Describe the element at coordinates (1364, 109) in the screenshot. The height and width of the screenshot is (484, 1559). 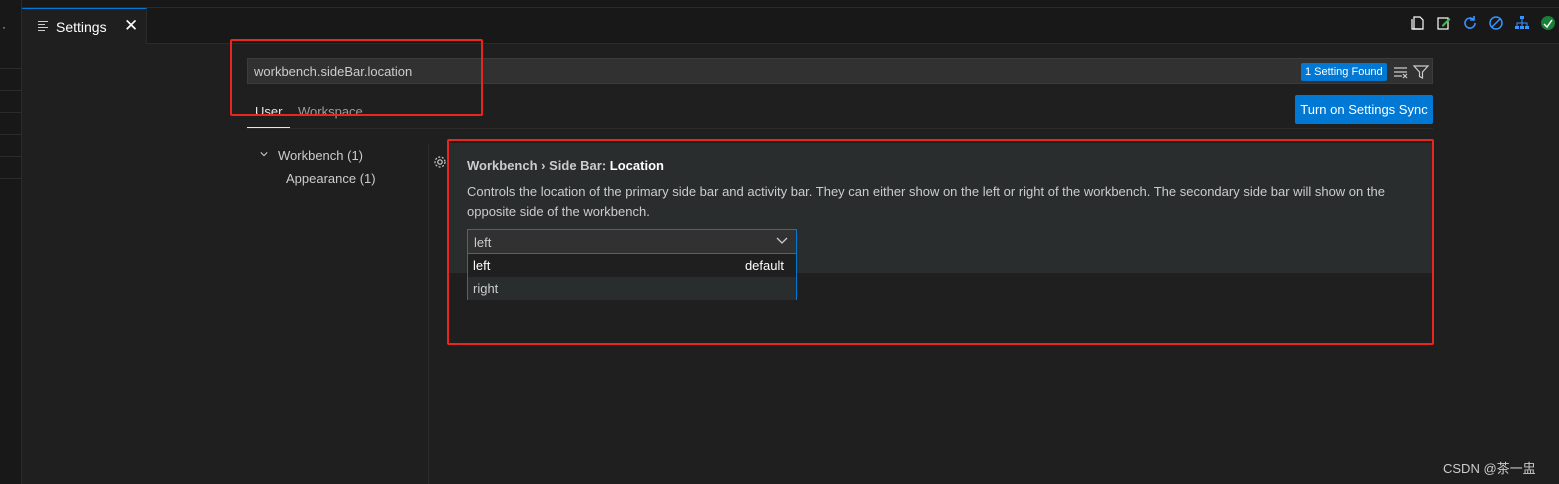
I see `turn-on-settings-sync-button: Turn on Settings Sync` at that location.